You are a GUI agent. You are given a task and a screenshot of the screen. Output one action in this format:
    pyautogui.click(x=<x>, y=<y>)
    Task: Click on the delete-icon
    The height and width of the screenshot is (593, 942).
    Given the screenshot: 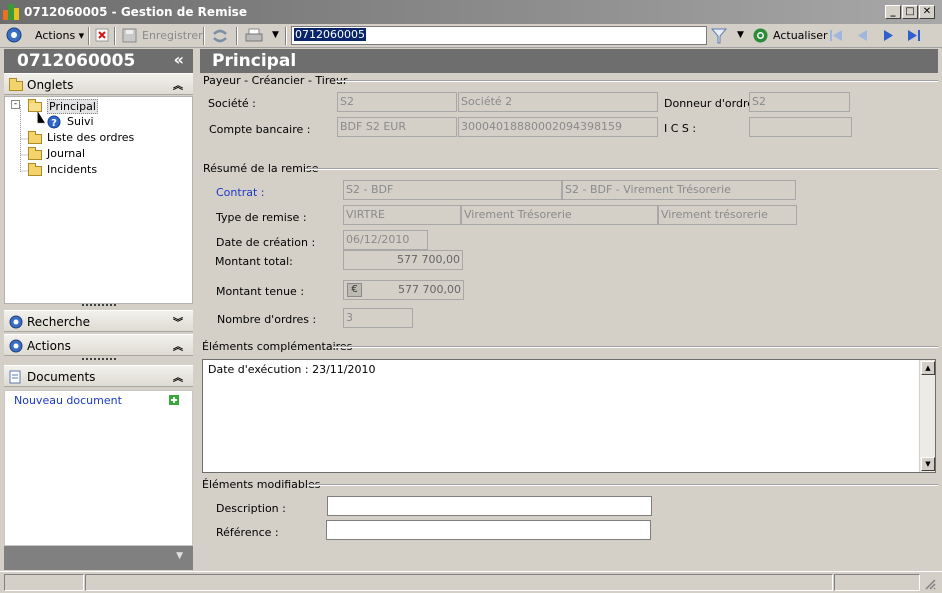 What is the action you would take?
    pyautogui.click(x=102, y=35)
    